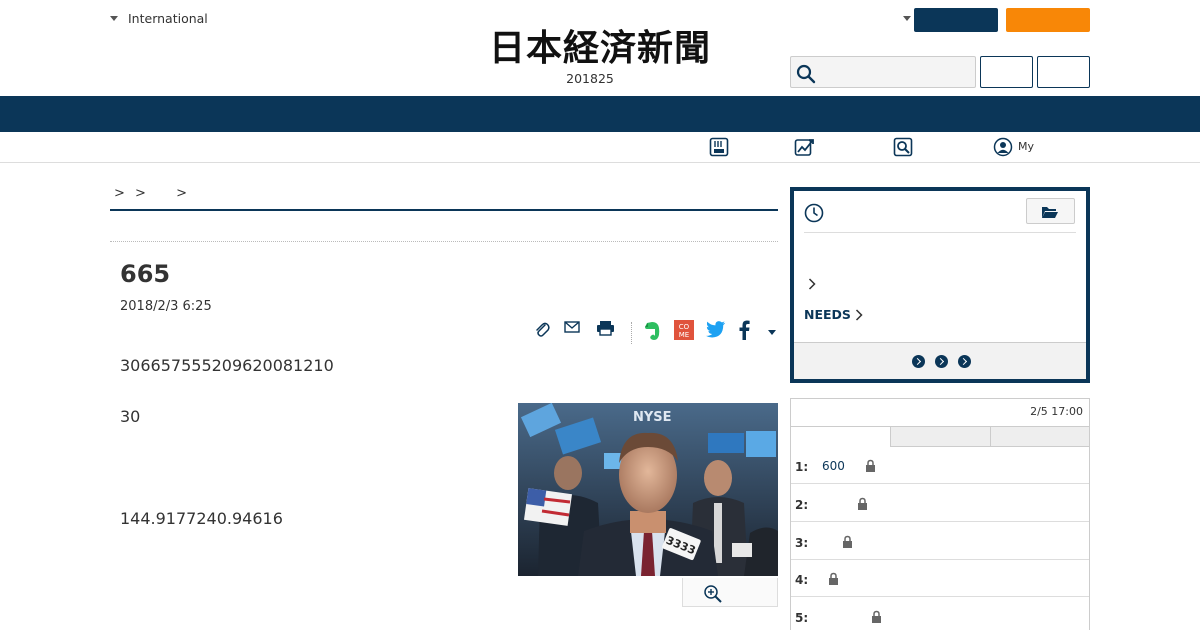  What do you see at coordinates (168, 18) in the screenshot?
I see `edition-label: International` at bounding box center [168, 18].